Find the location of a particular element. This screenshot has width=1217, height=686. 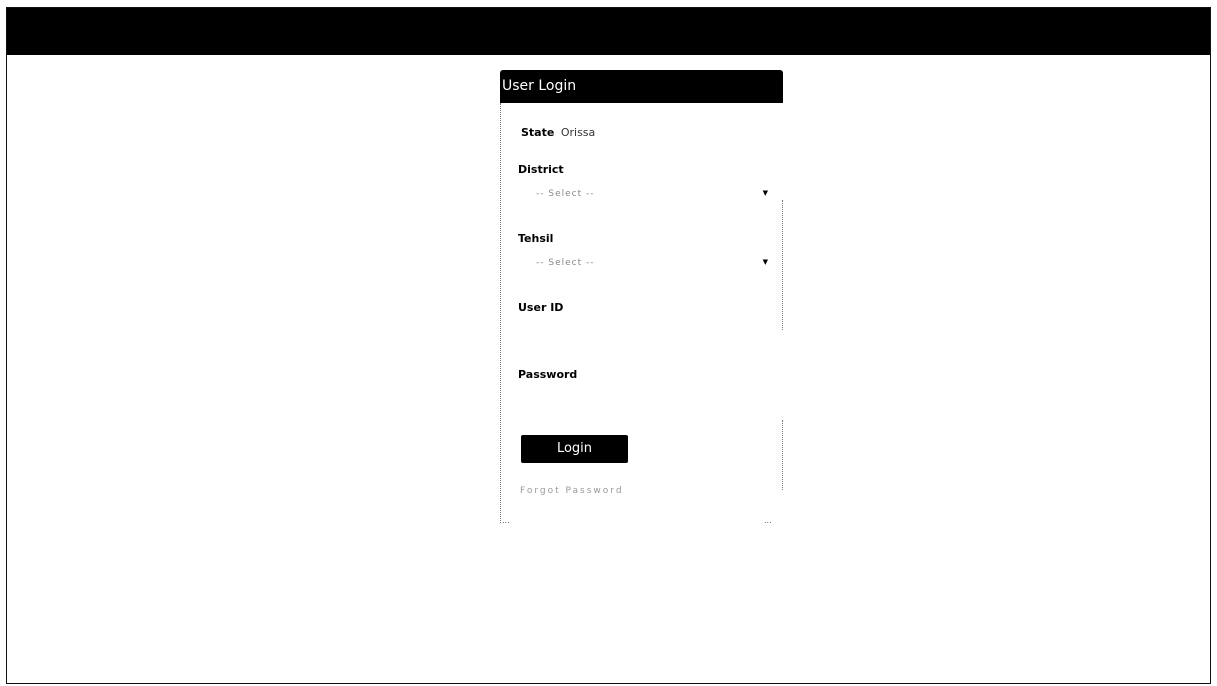

password-input is located at coordinates (644, 403).